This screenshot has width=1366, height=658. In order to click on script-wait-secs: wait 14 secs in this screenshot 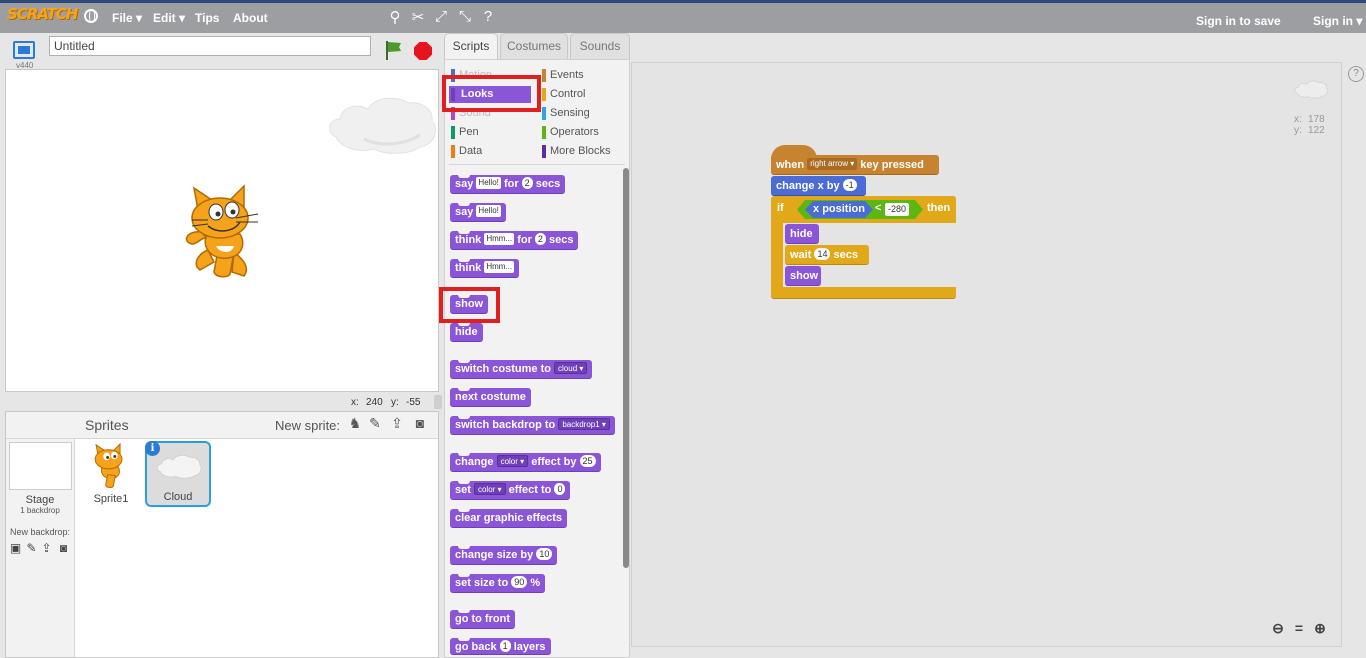, I will do `click(827, 255)`.